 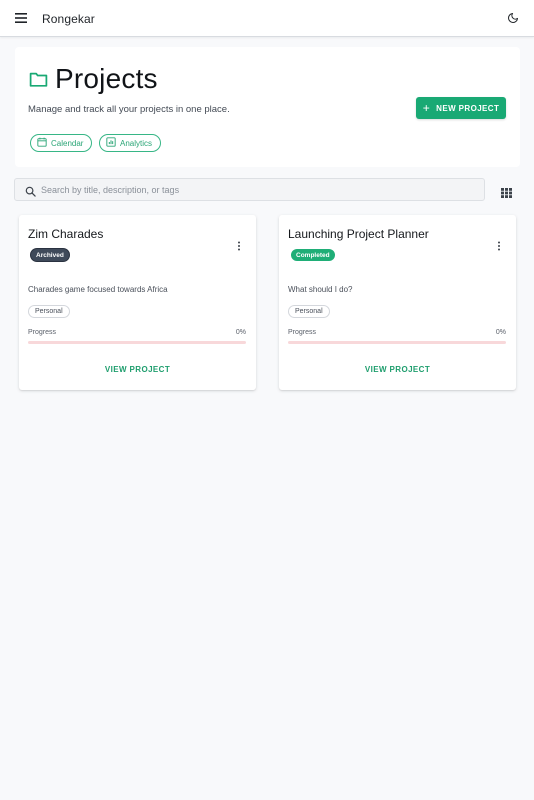 What do you see at coordinates (65, 234) in the screenshot?
I see `project-title: Zim Charades` at bounding box center [65, 234].